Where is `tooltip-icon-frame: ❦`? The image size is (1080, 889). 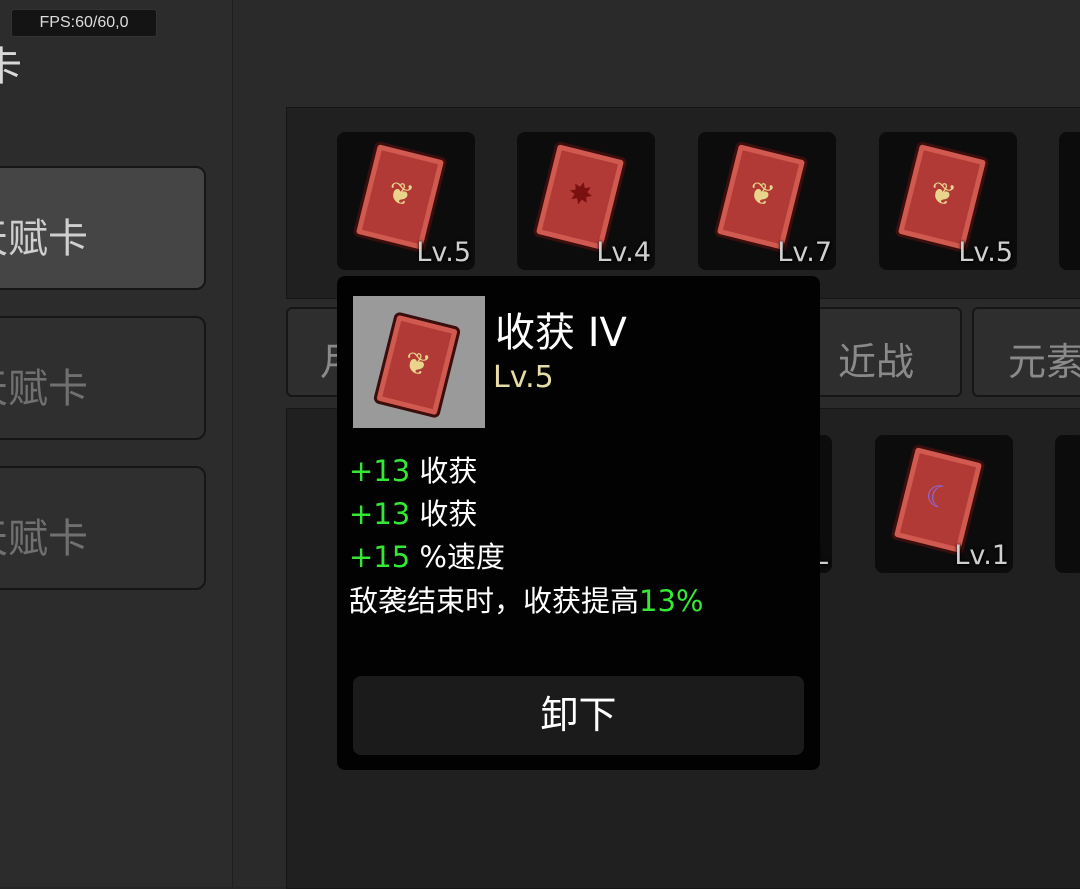 tooltip-icon-frame: ❦ is located at coordinates (419, 362).